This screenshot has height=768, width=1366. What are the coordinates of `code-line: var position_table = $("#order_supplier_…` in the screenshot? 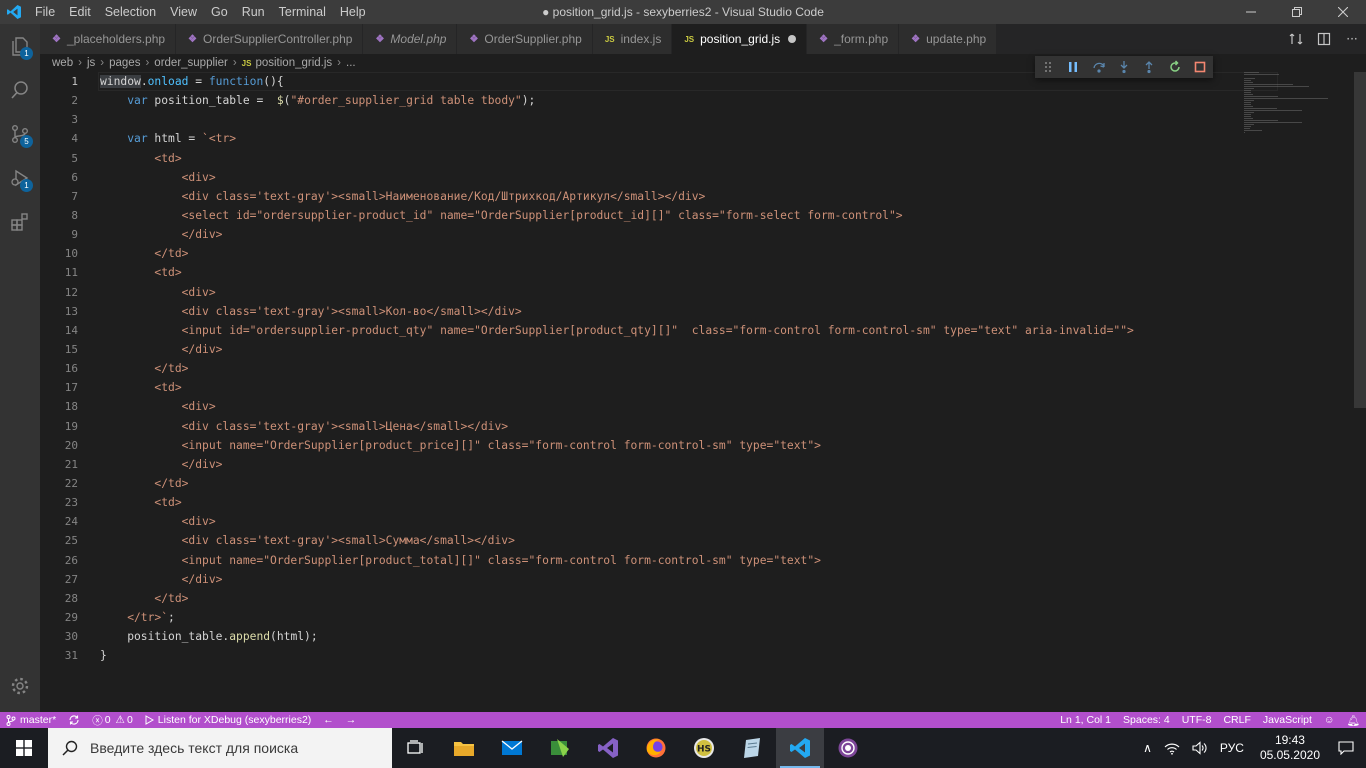 It's located at (670, 100).